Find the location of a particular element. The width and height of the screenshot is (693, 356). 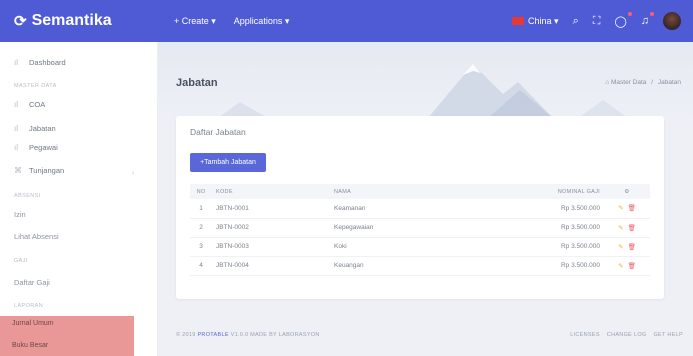

sidebar-item-coa: ıl COA is located at coordinates (29, 104).